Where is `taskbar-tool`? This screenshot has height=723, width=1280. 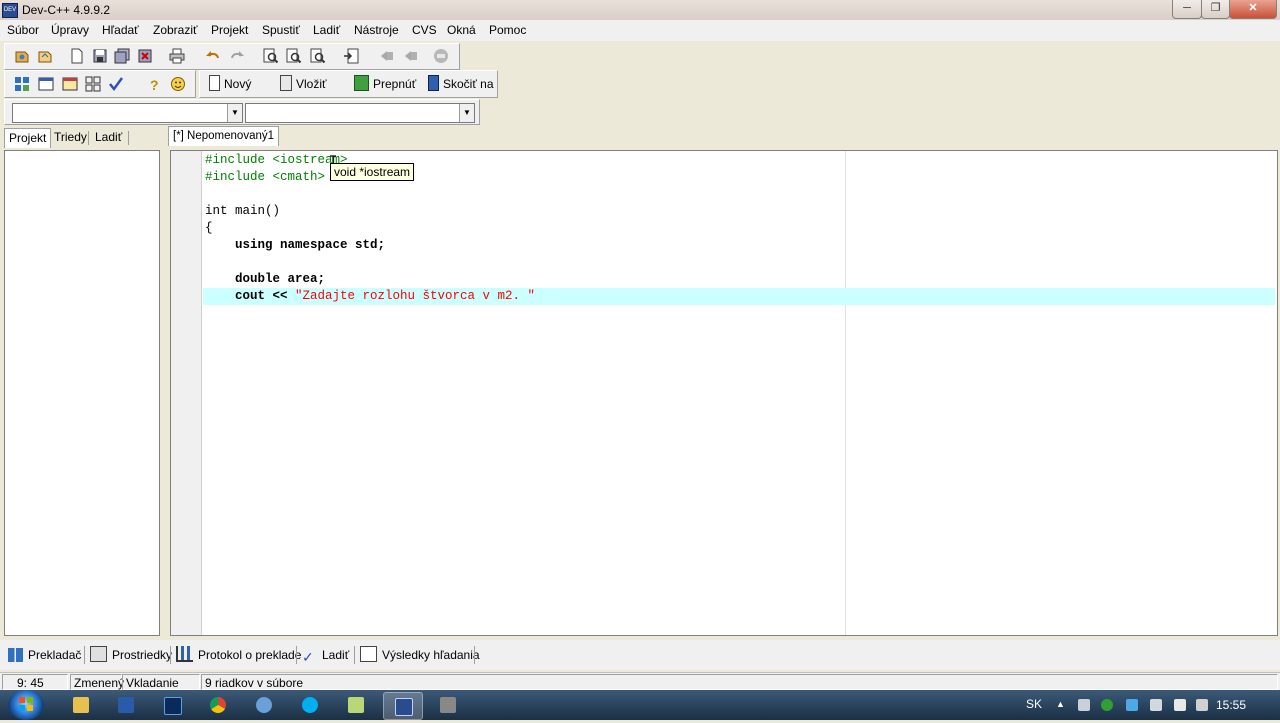
taskbar-tool is located at coordinates (448, 705).